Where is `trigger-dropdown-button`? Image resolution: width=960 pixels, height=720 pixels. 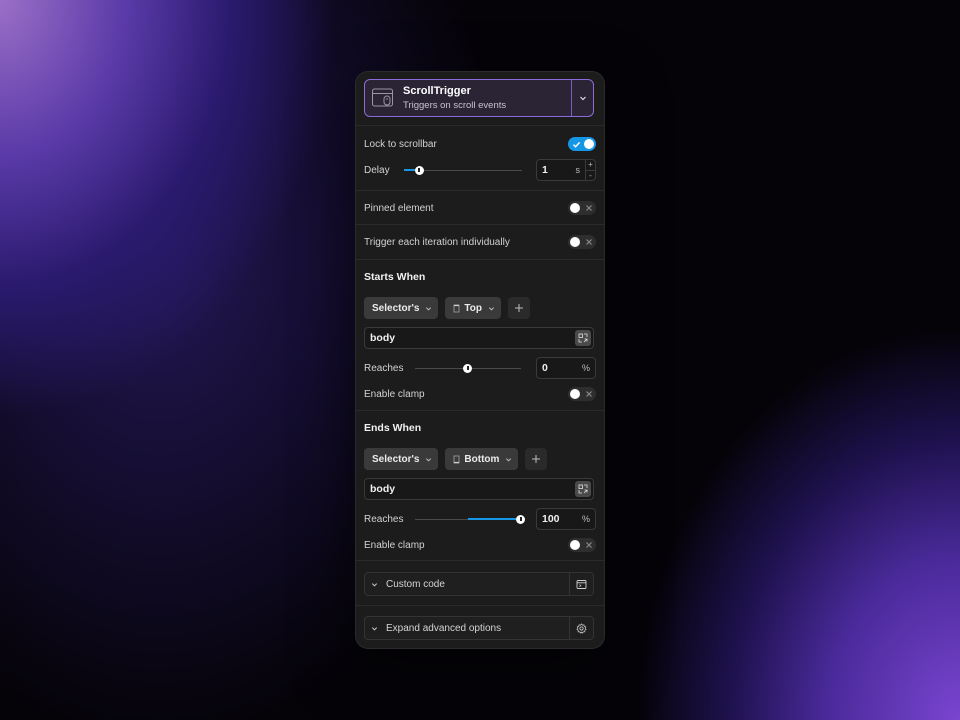
trigger-dropdown-button is located at coordinates (582, 98).